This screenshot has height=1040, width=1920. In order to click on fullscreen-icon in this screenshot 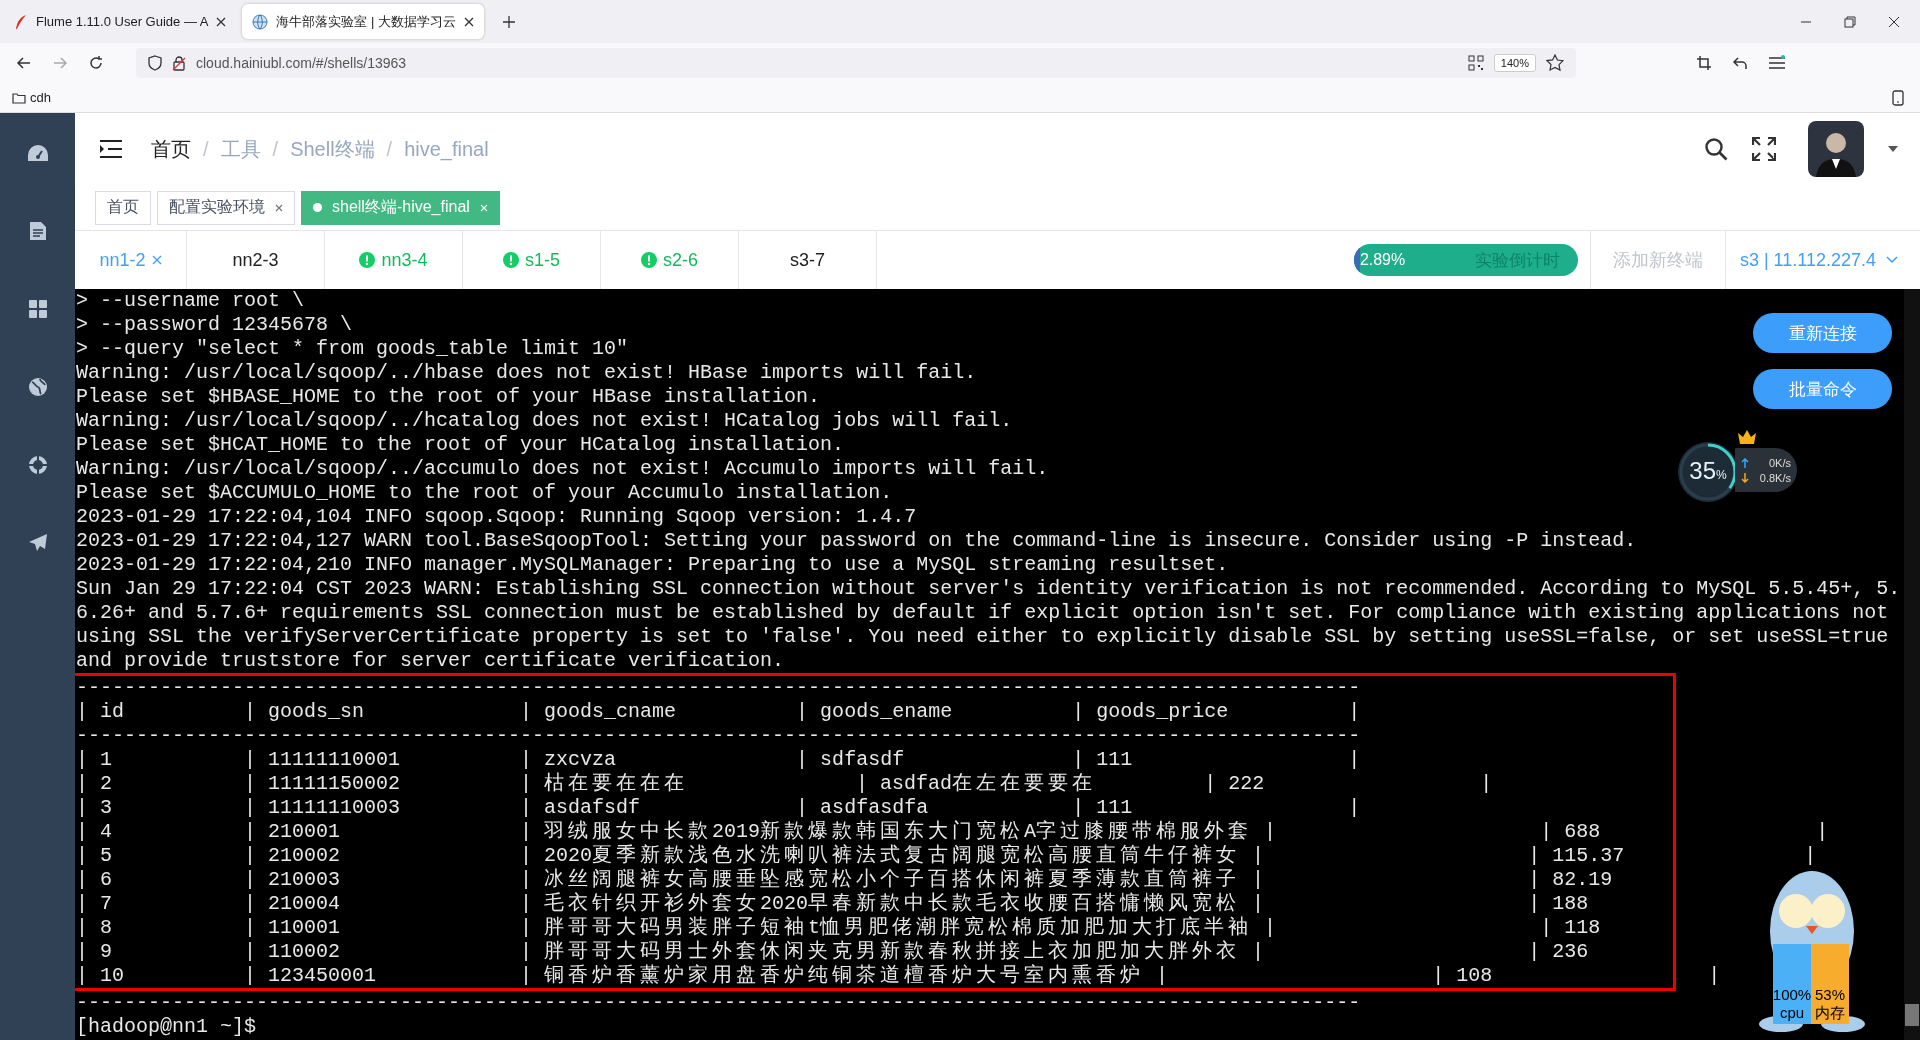, I will do `click(1764, 149)`.